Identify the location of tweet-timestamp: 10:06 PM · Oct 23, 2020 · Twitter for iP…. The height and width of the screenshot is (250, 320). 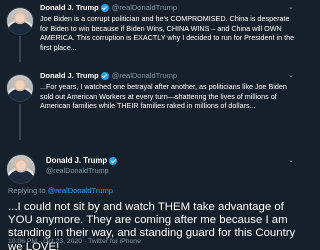
(74, 241).